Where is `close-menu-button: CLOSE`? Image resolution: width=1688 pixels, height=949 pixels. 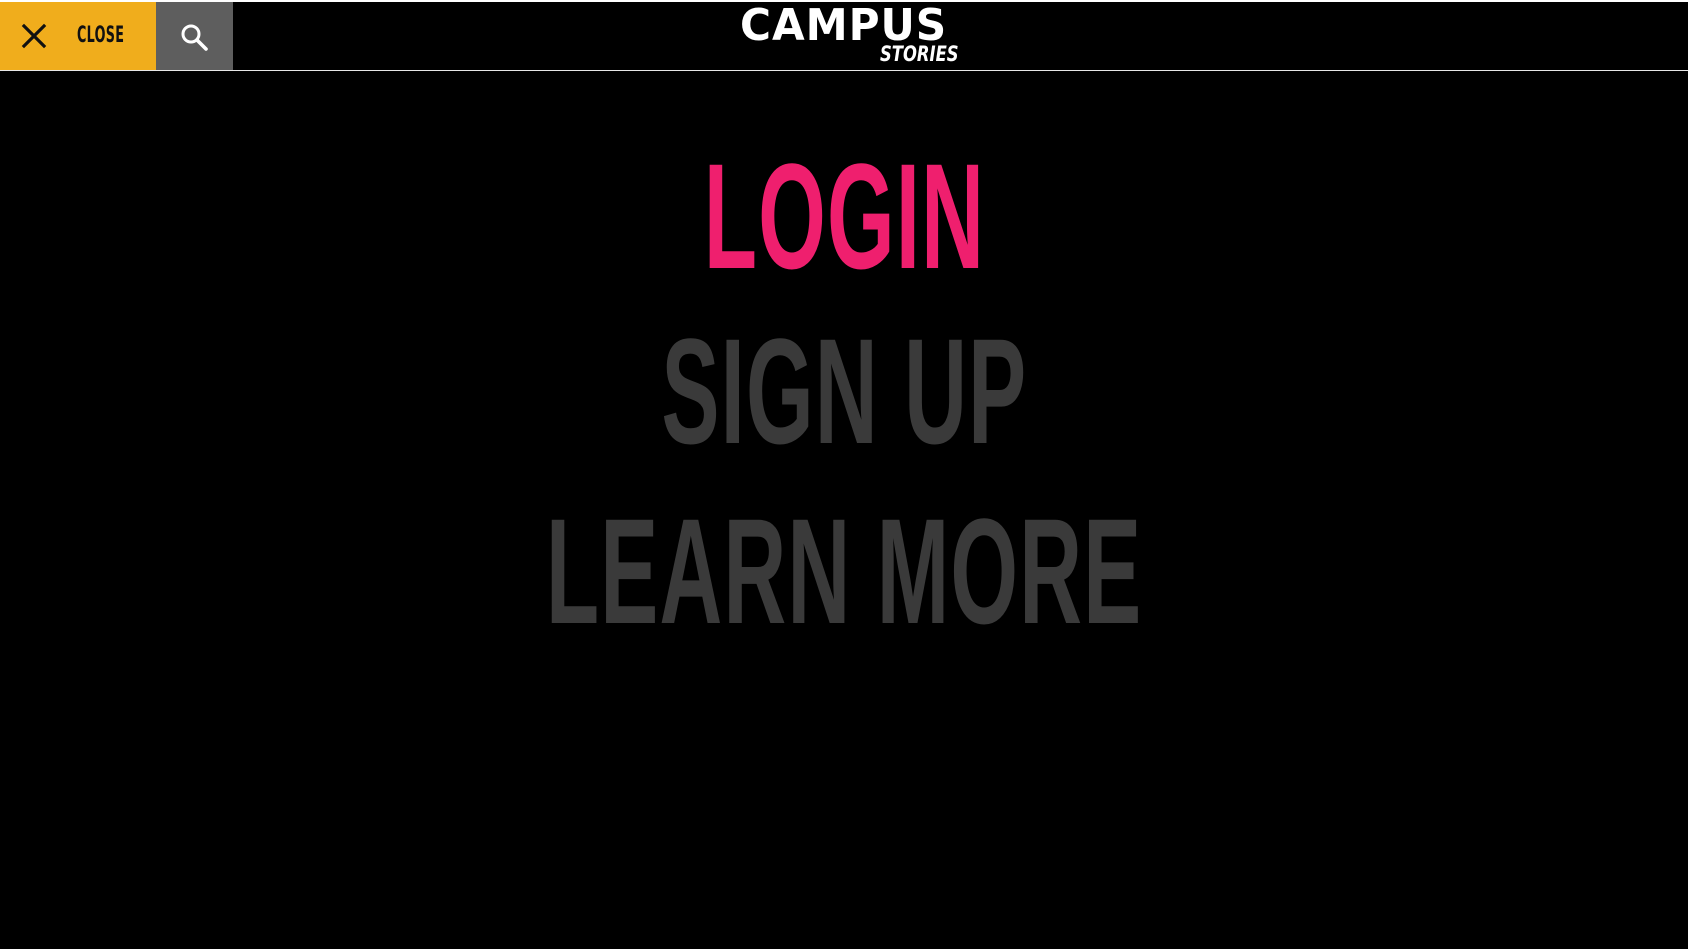
close-menu-button: CLOSE is located at coordinates (78, 36).